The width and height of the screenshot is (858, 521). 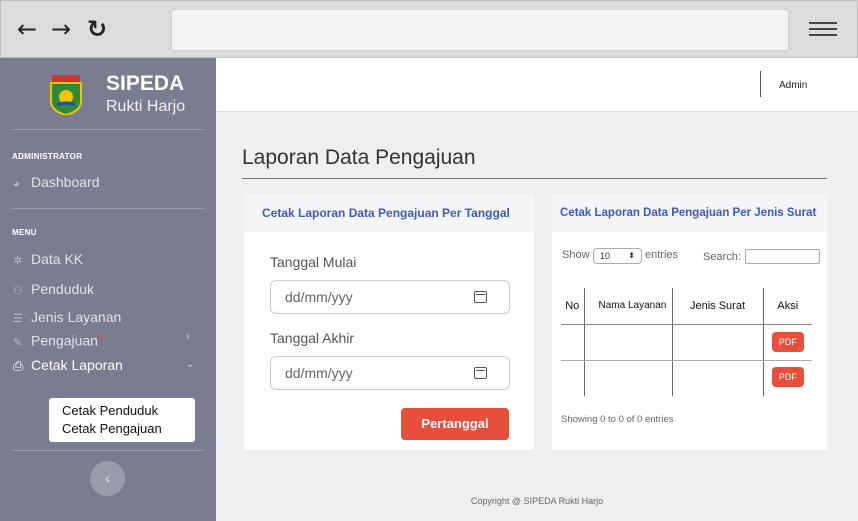 I want to click on sidebar-item-cetak-laporan: ⎙ Cetak Laporan ⌄, so click(x=108, y=365).